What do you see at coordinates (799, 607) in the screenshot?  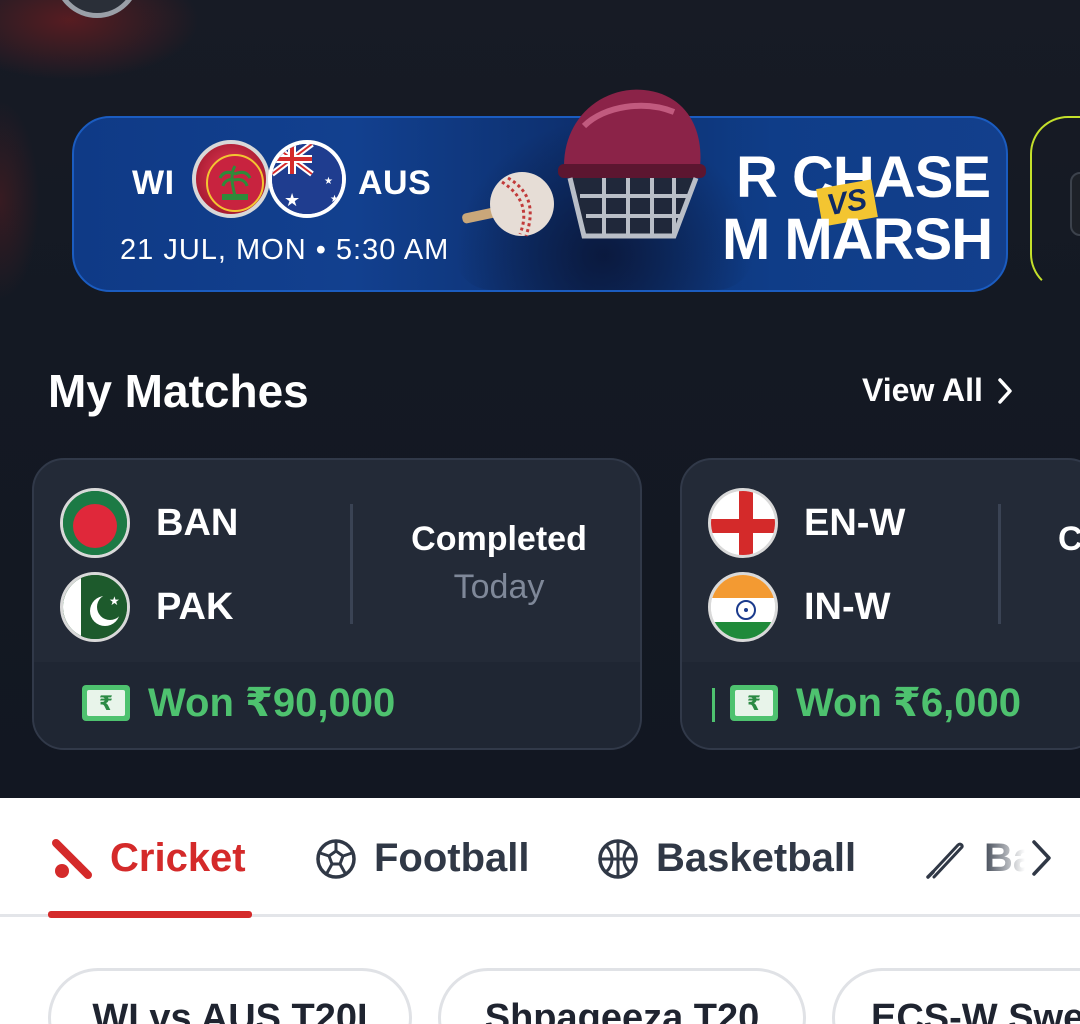 I see `team-row: IN-W` at bounding box center [799, 607].